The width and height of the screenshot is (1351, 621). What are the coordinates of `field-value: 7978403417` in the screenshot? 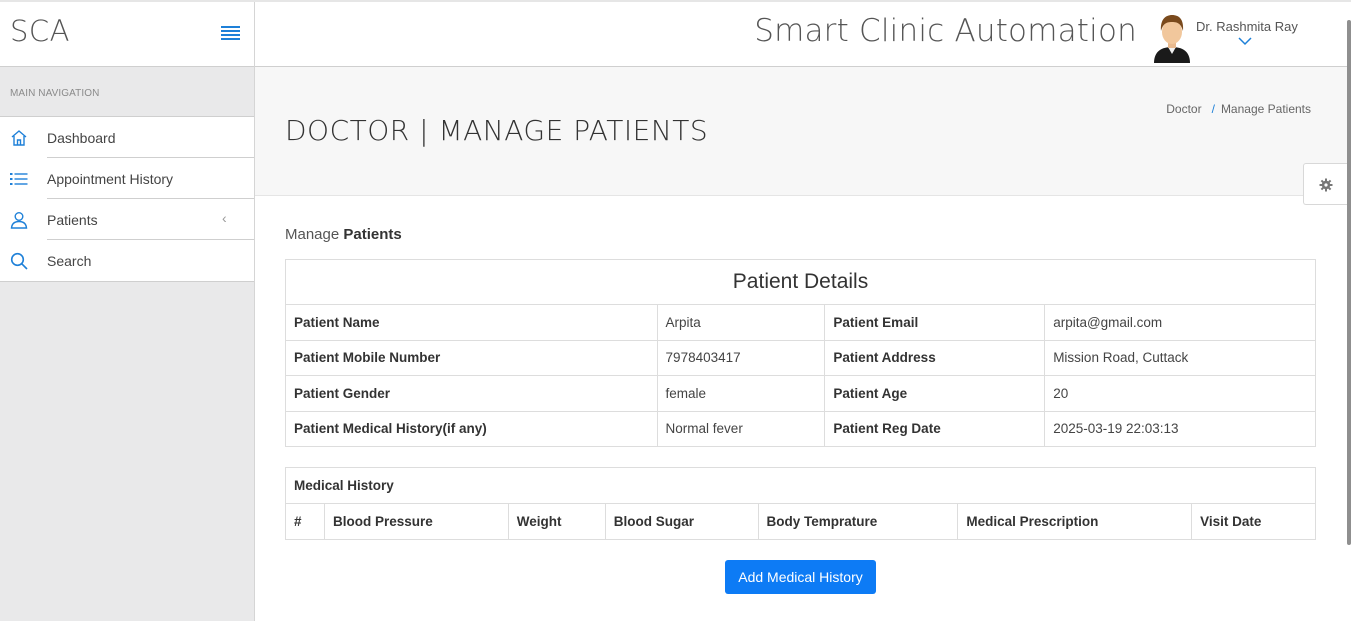 It's located at (741, 357).